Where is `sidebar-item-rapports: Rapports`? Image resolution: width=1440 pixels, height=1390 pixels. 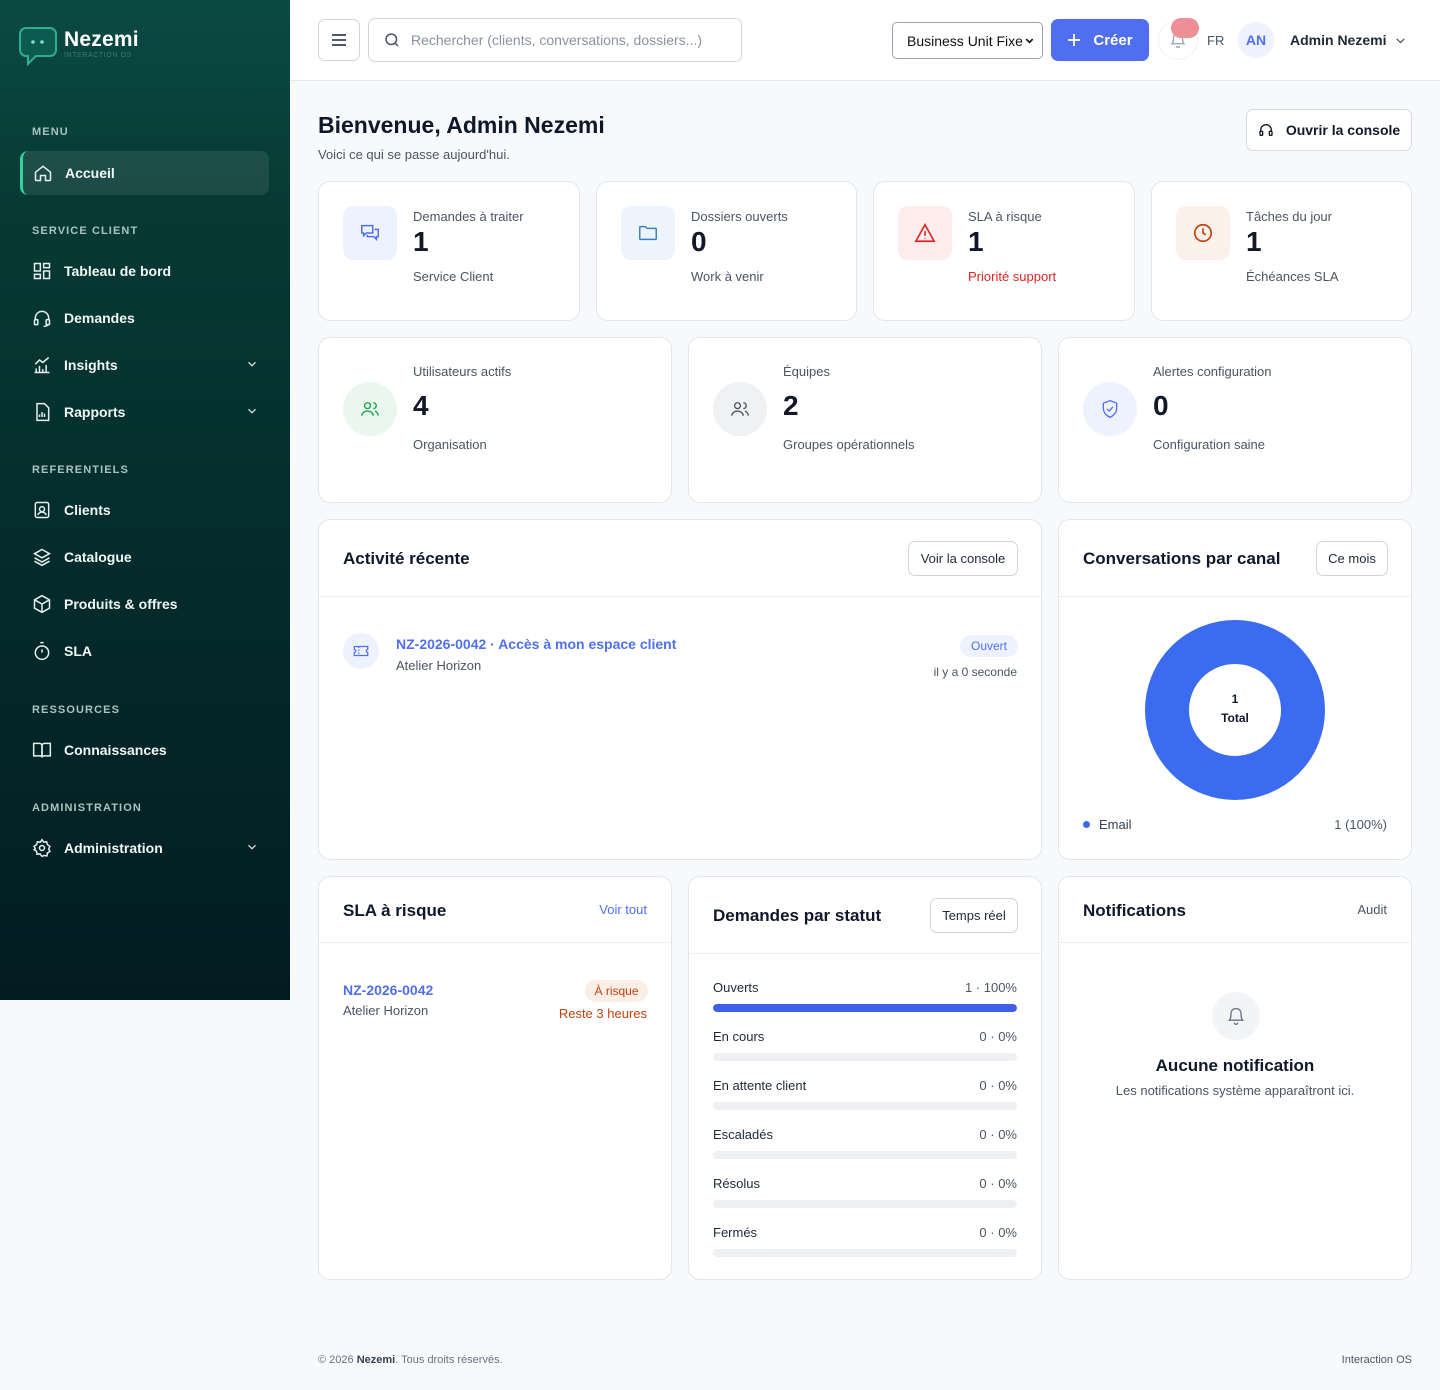
sidebar-item-rapports: Rapports is located at coordinates (144, 412).